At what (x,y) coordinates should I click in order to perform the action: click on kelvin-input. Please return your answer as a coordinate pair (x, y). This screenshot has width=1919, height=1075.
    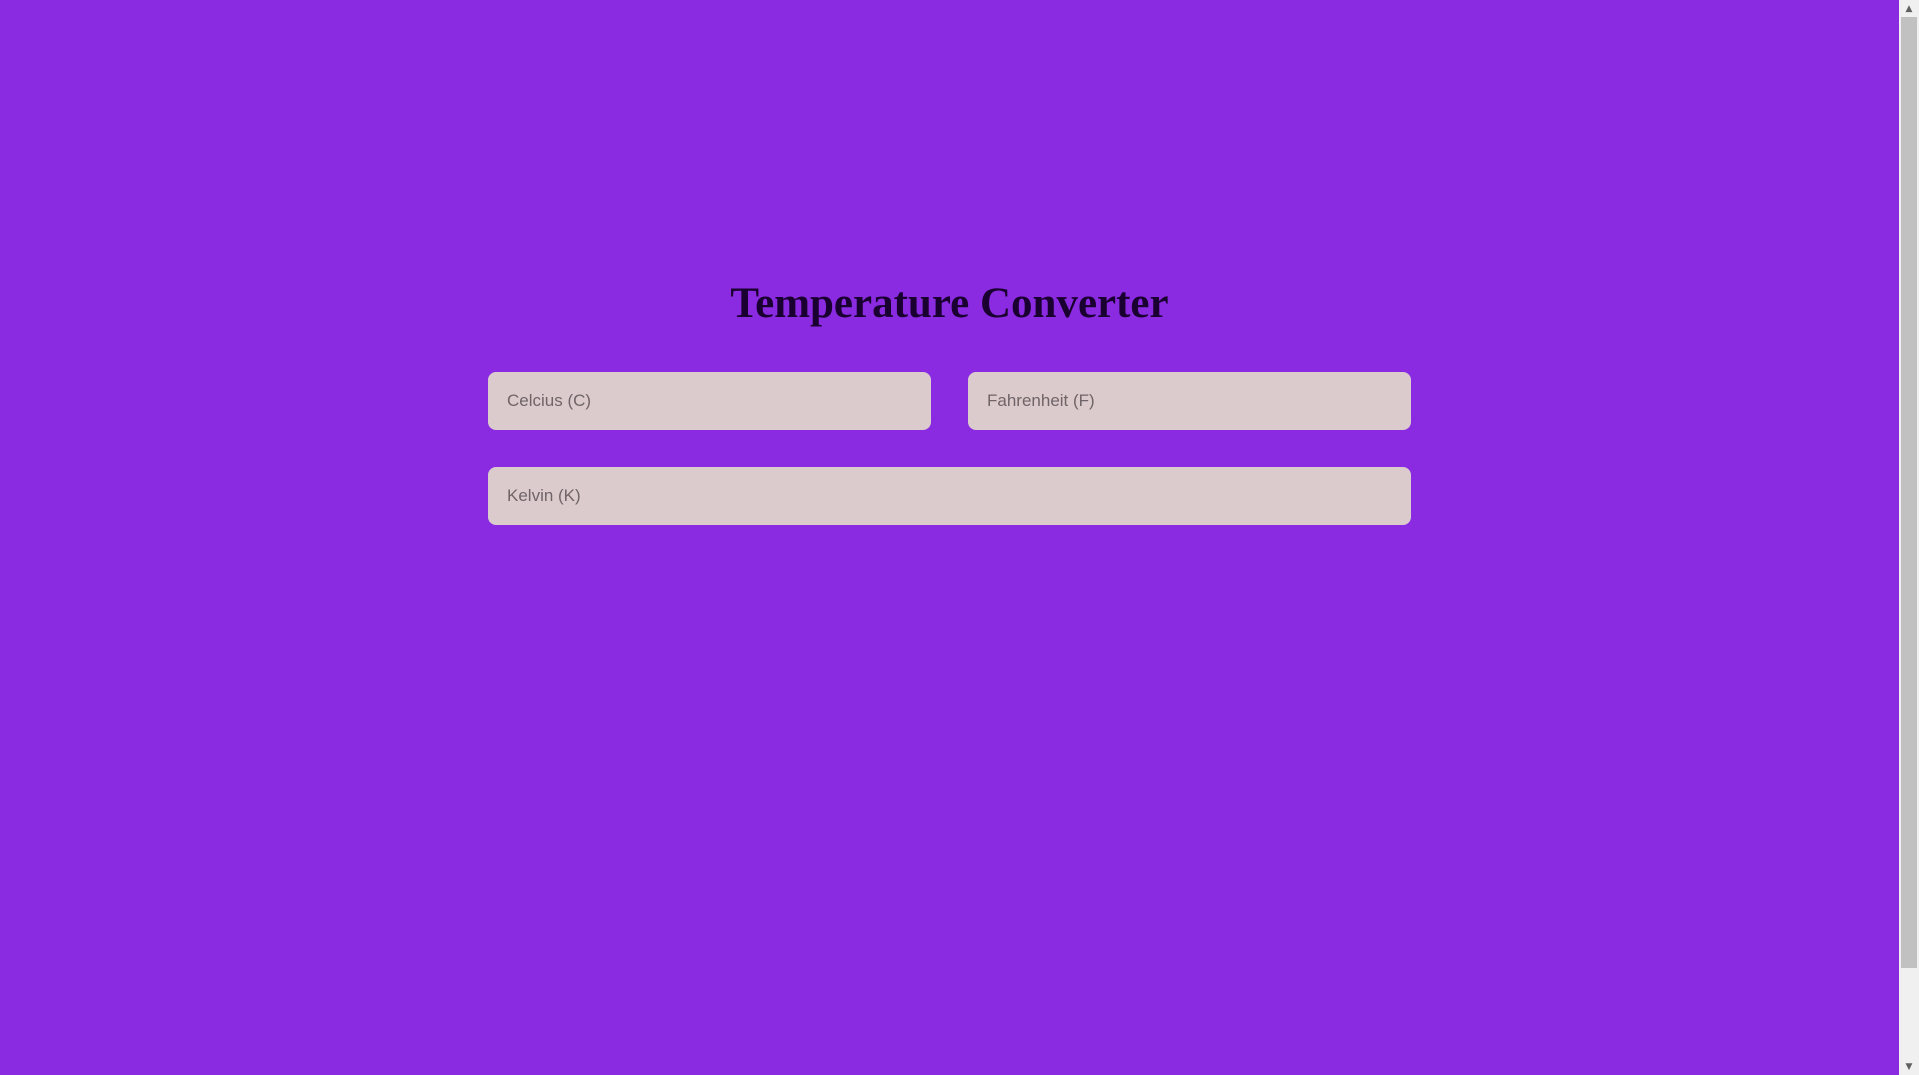
    Looking at the image, I should click on (949, 496).